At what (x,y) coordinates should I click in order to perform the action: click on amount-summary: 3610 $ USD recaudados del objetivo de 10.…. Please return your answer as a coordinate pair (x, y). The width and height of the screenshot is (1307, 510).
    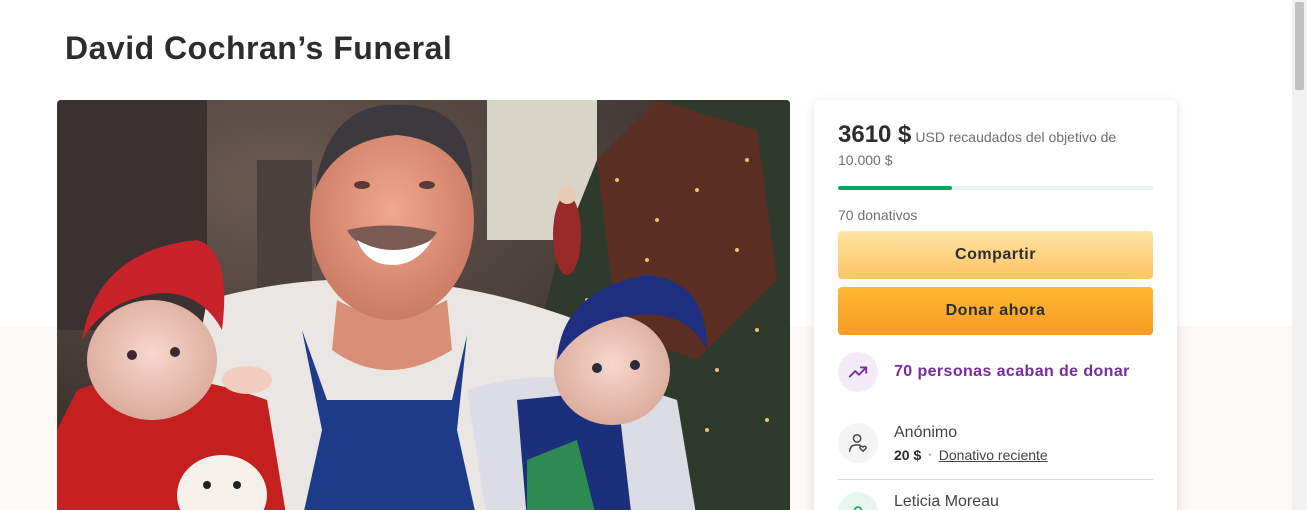
    Looking at the image, I should click on (995, 146).